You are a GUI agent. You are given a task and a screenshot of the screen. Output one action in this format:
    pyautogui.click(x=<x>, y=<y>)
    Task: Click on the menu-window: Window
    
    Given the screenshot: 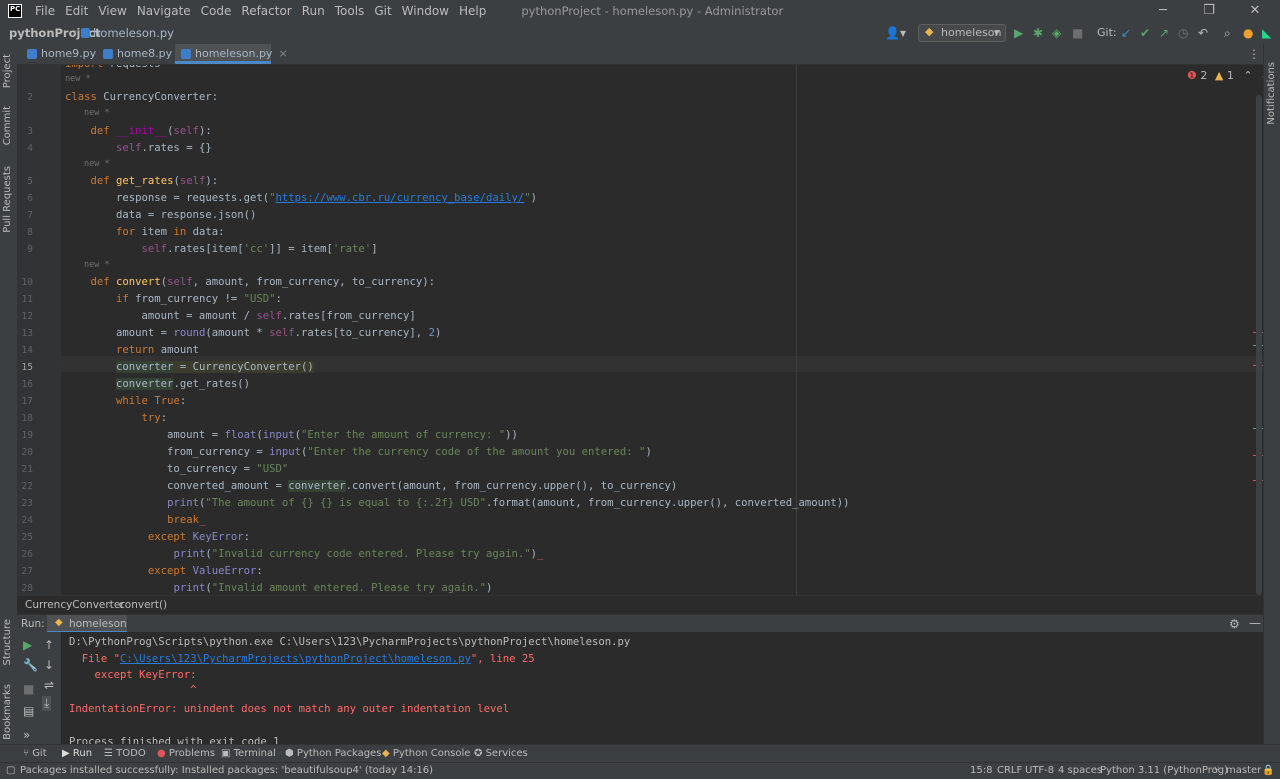 What is the action you would take?
    pyautogui.click(x=425, y=11)
    